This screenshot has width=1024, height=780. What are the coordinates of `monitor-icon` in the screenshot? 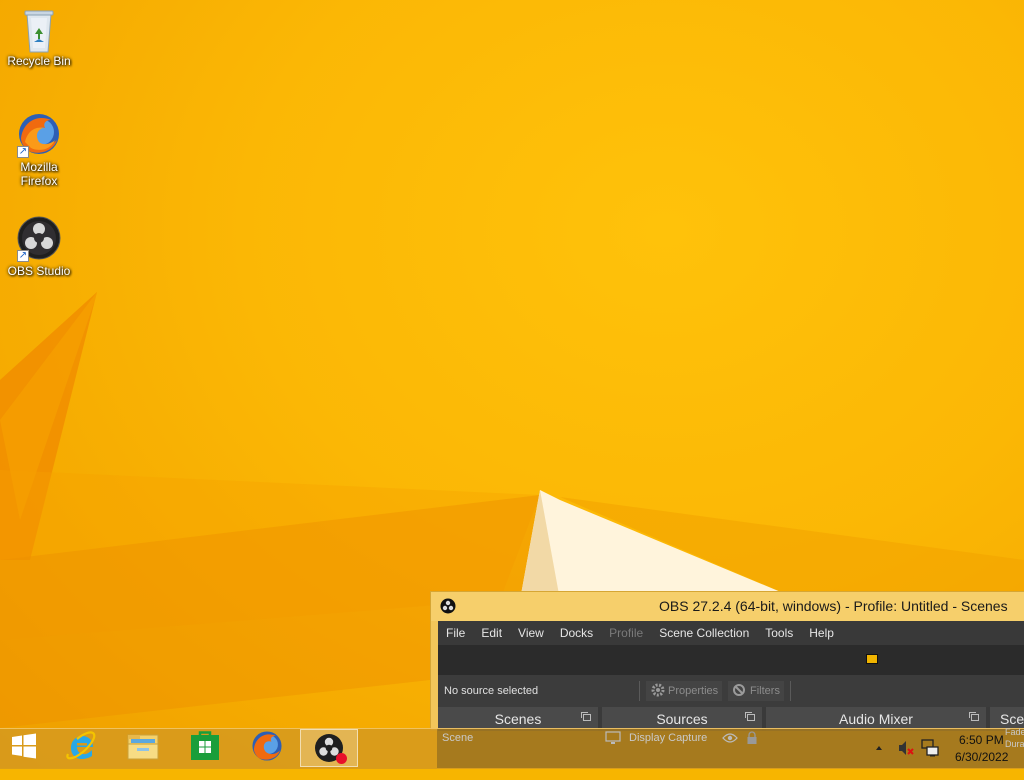 It's located at (613, 739).